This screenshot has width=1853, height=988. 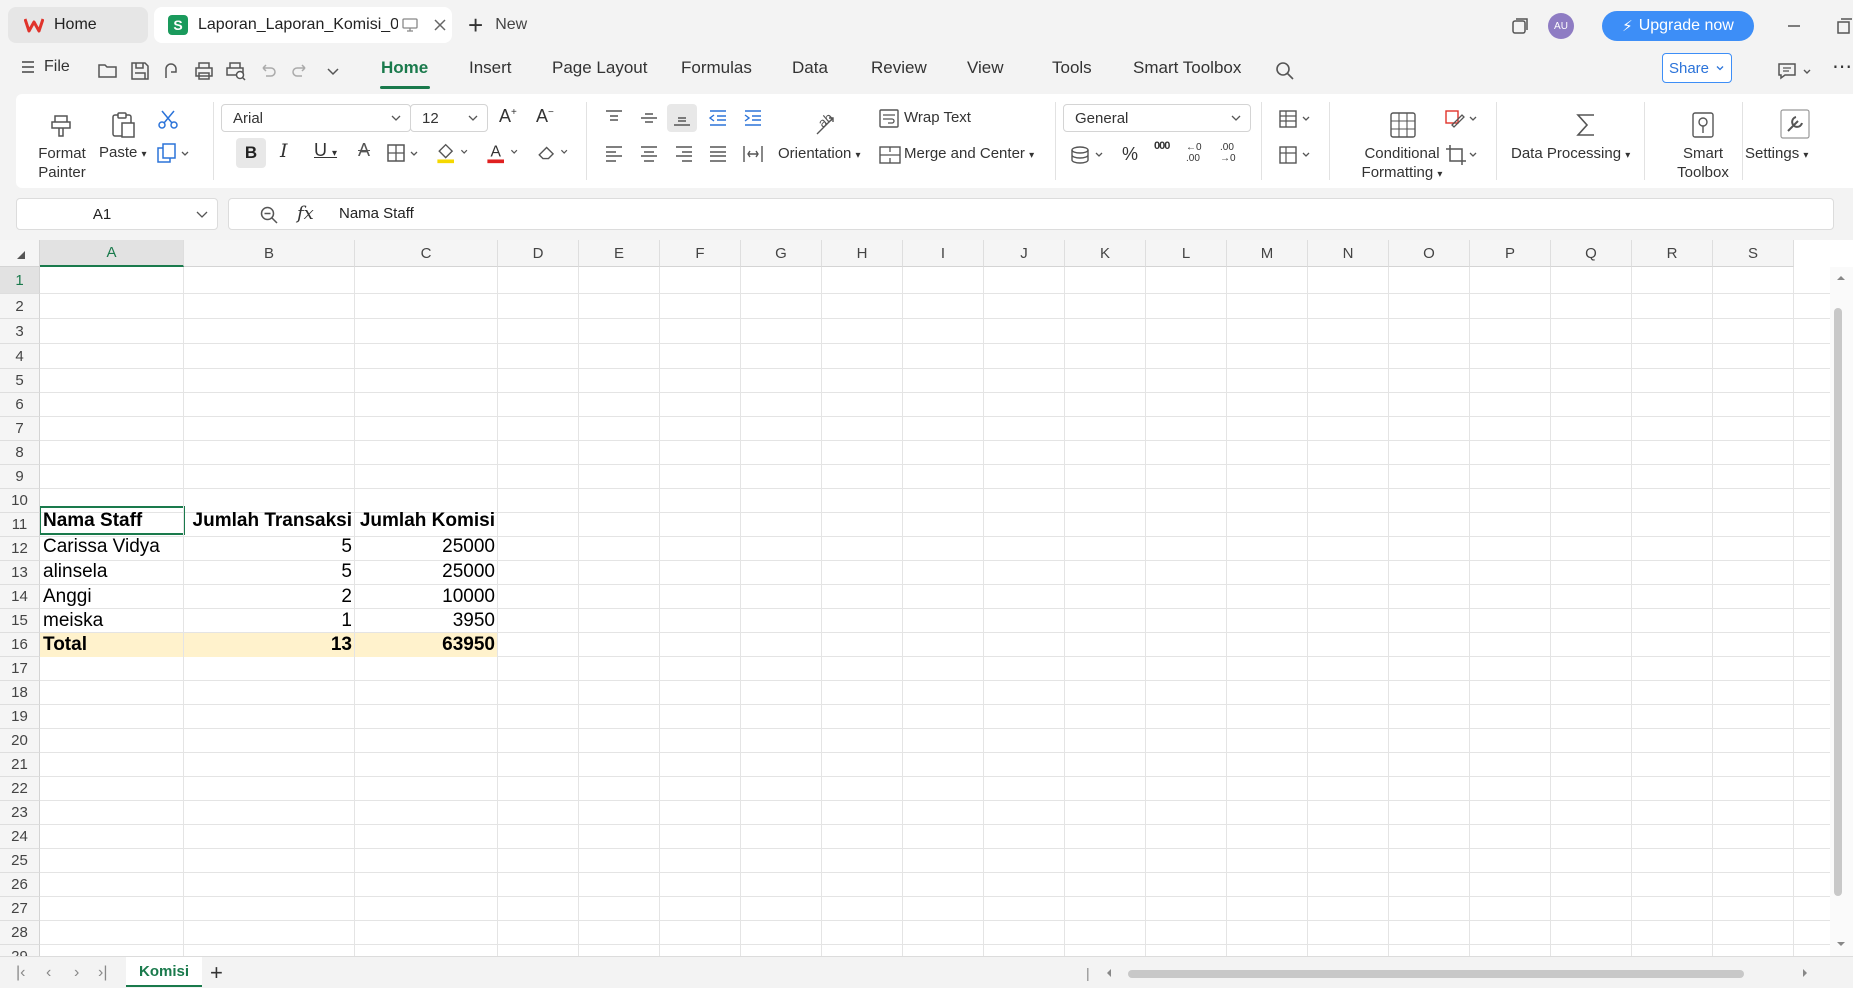 I want to click on percent-format-icon: %, so click(x=1130, y=154).